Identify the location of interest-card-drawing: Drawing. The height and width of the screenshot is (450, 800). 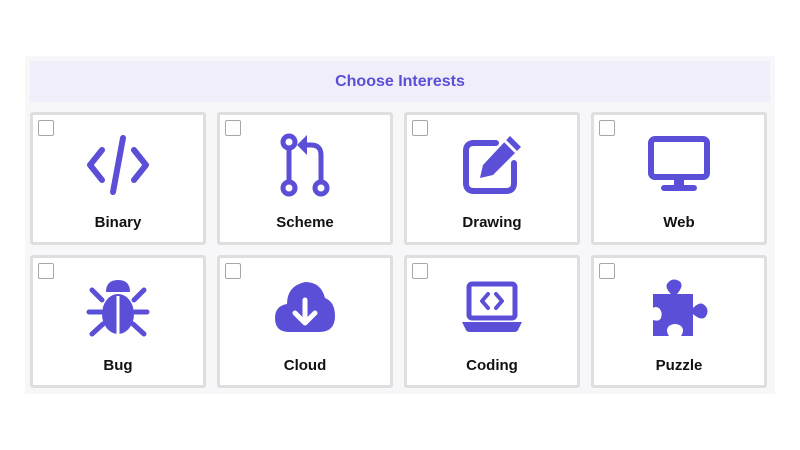
(492, 178).